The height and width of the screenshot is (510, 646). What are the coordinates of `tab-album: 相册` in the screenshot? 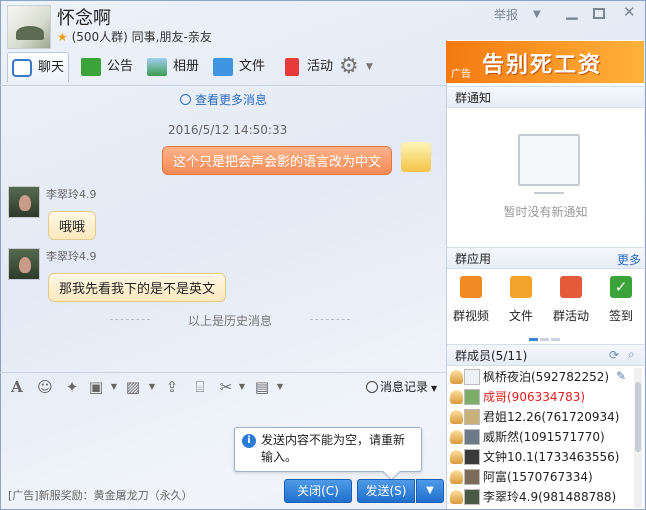 It's located at (173, 67).